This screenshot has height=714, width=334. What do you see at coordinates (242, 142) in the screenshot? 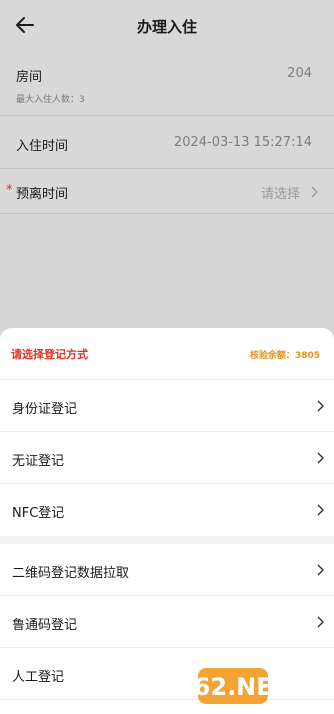
I see `checkin-time-value: 2024-03-13 15:27:14` at bounding box center [242, 142].